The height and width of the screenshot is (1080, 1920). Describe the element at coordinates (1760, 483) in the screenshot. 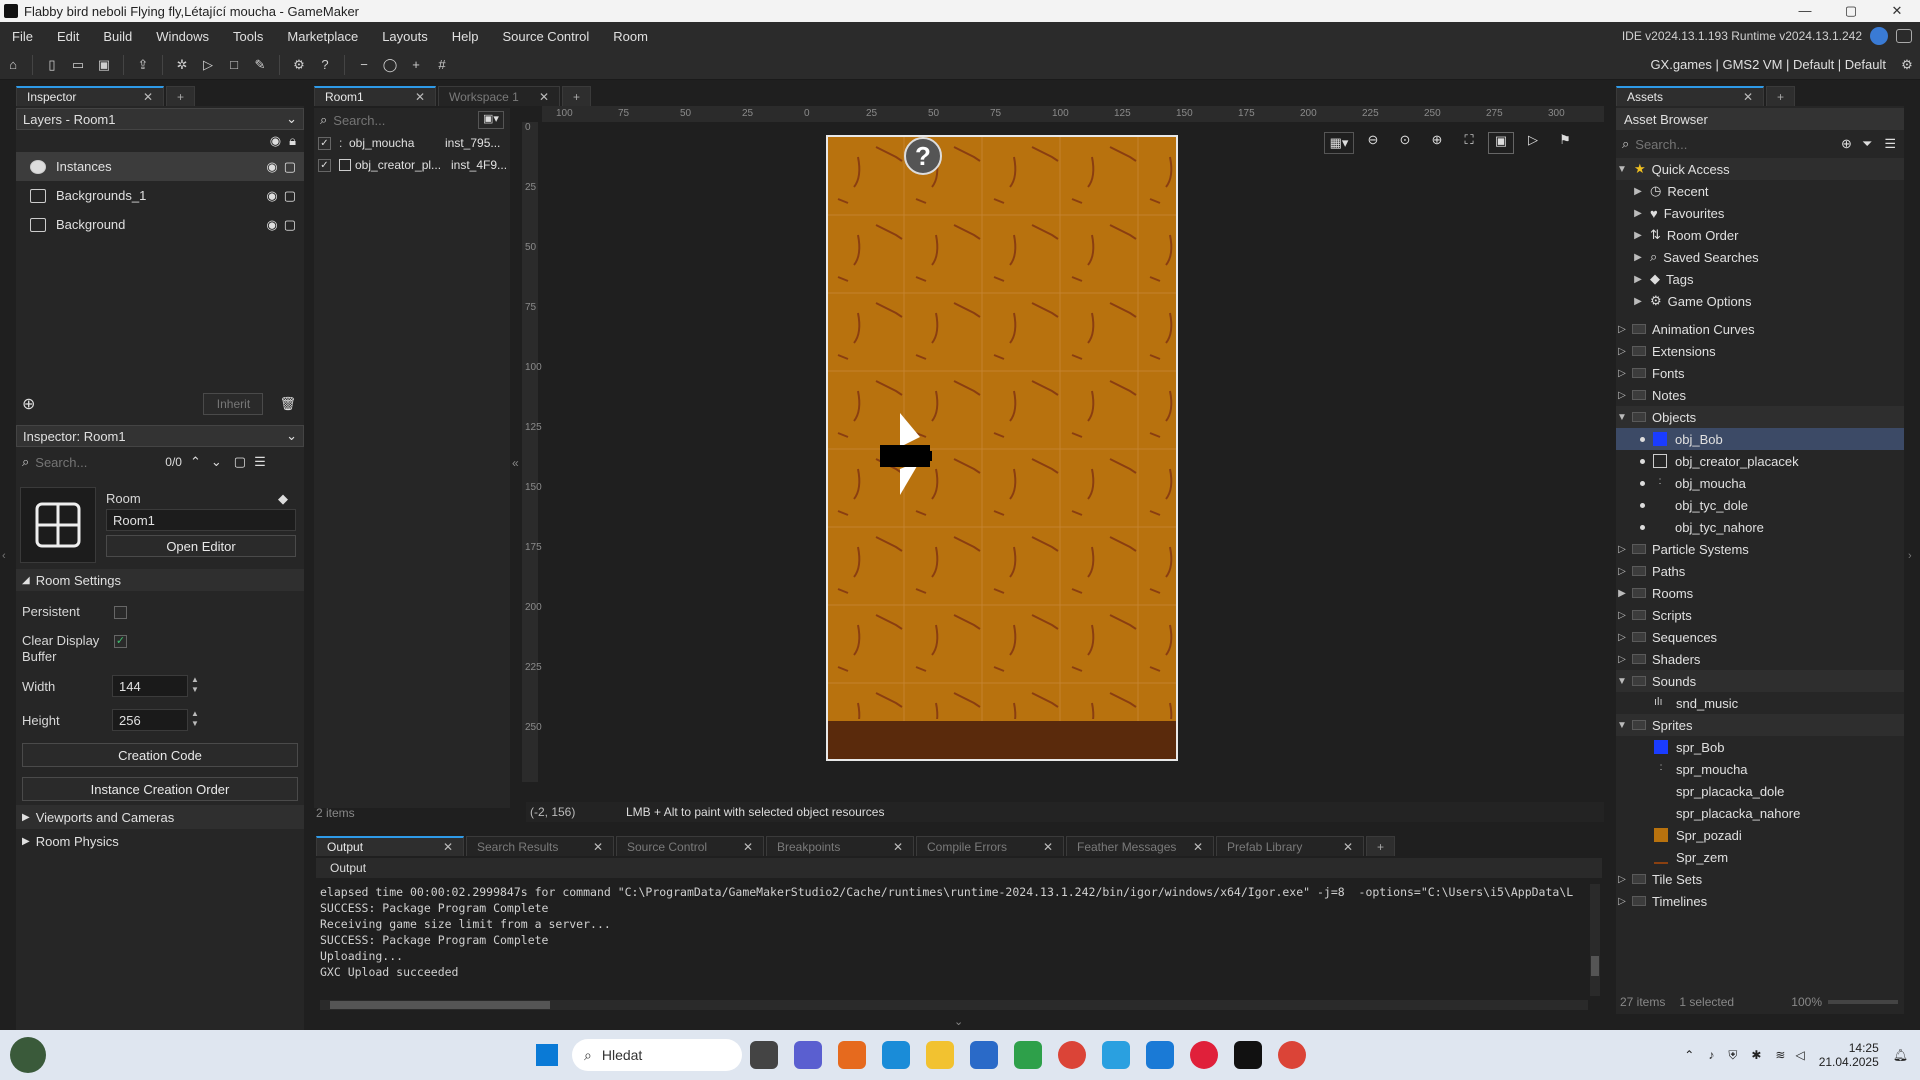

I see `asset-obj-moucha: : obj_moucha` at that location.